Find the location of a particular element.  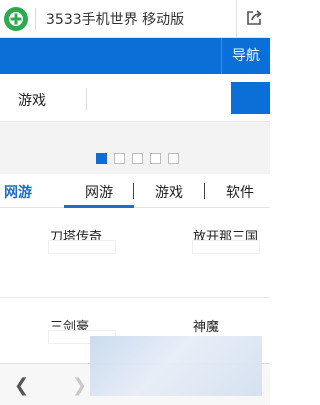

plus-logo-icon is located at coordinates (16, 19).